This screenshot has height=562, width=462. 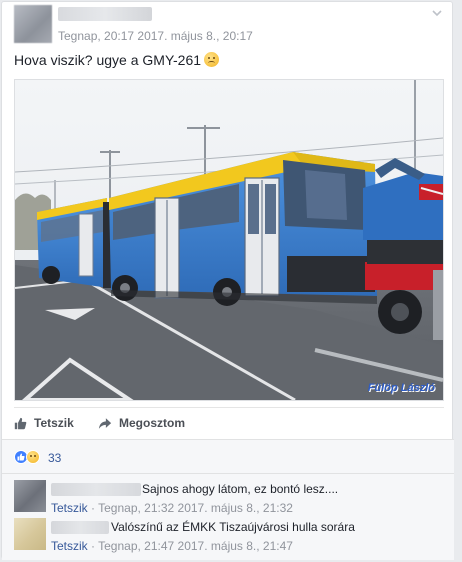 What do you see at coordinates (54, 423) in the screenshot?
I see `like-button-label: Tetszik` at bounding box center [54, 423].